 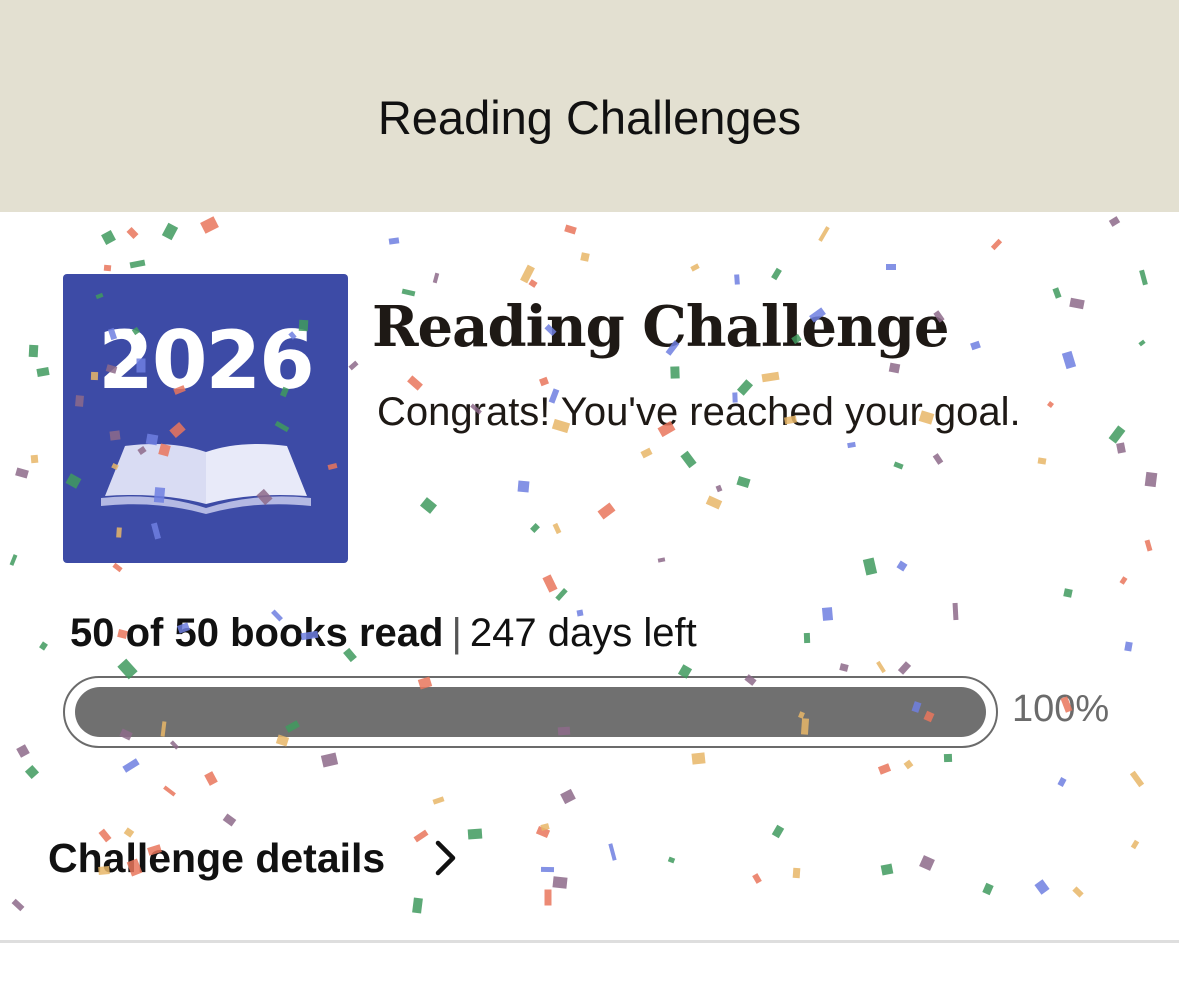 I want to click on challenge-cover-image: 2026, so click(x=205, y=418).